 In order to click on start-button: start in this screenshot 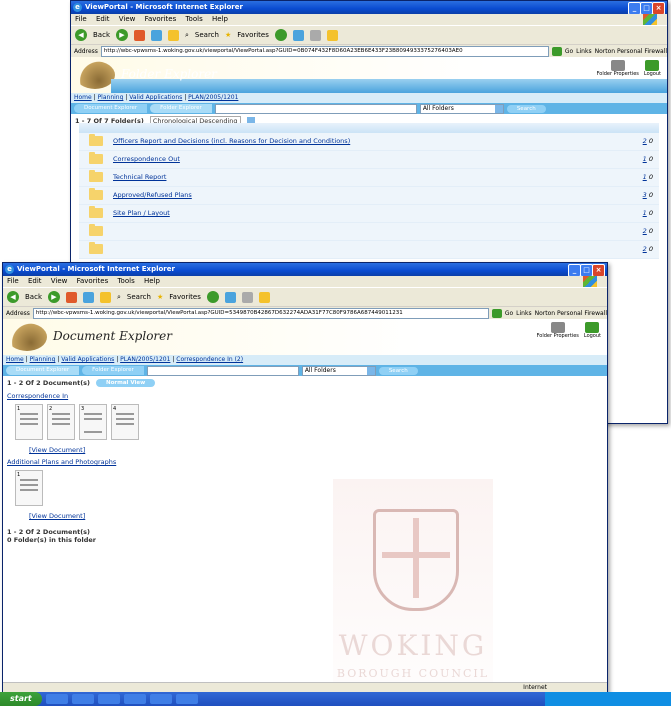, I will do `click(21, 699)`.